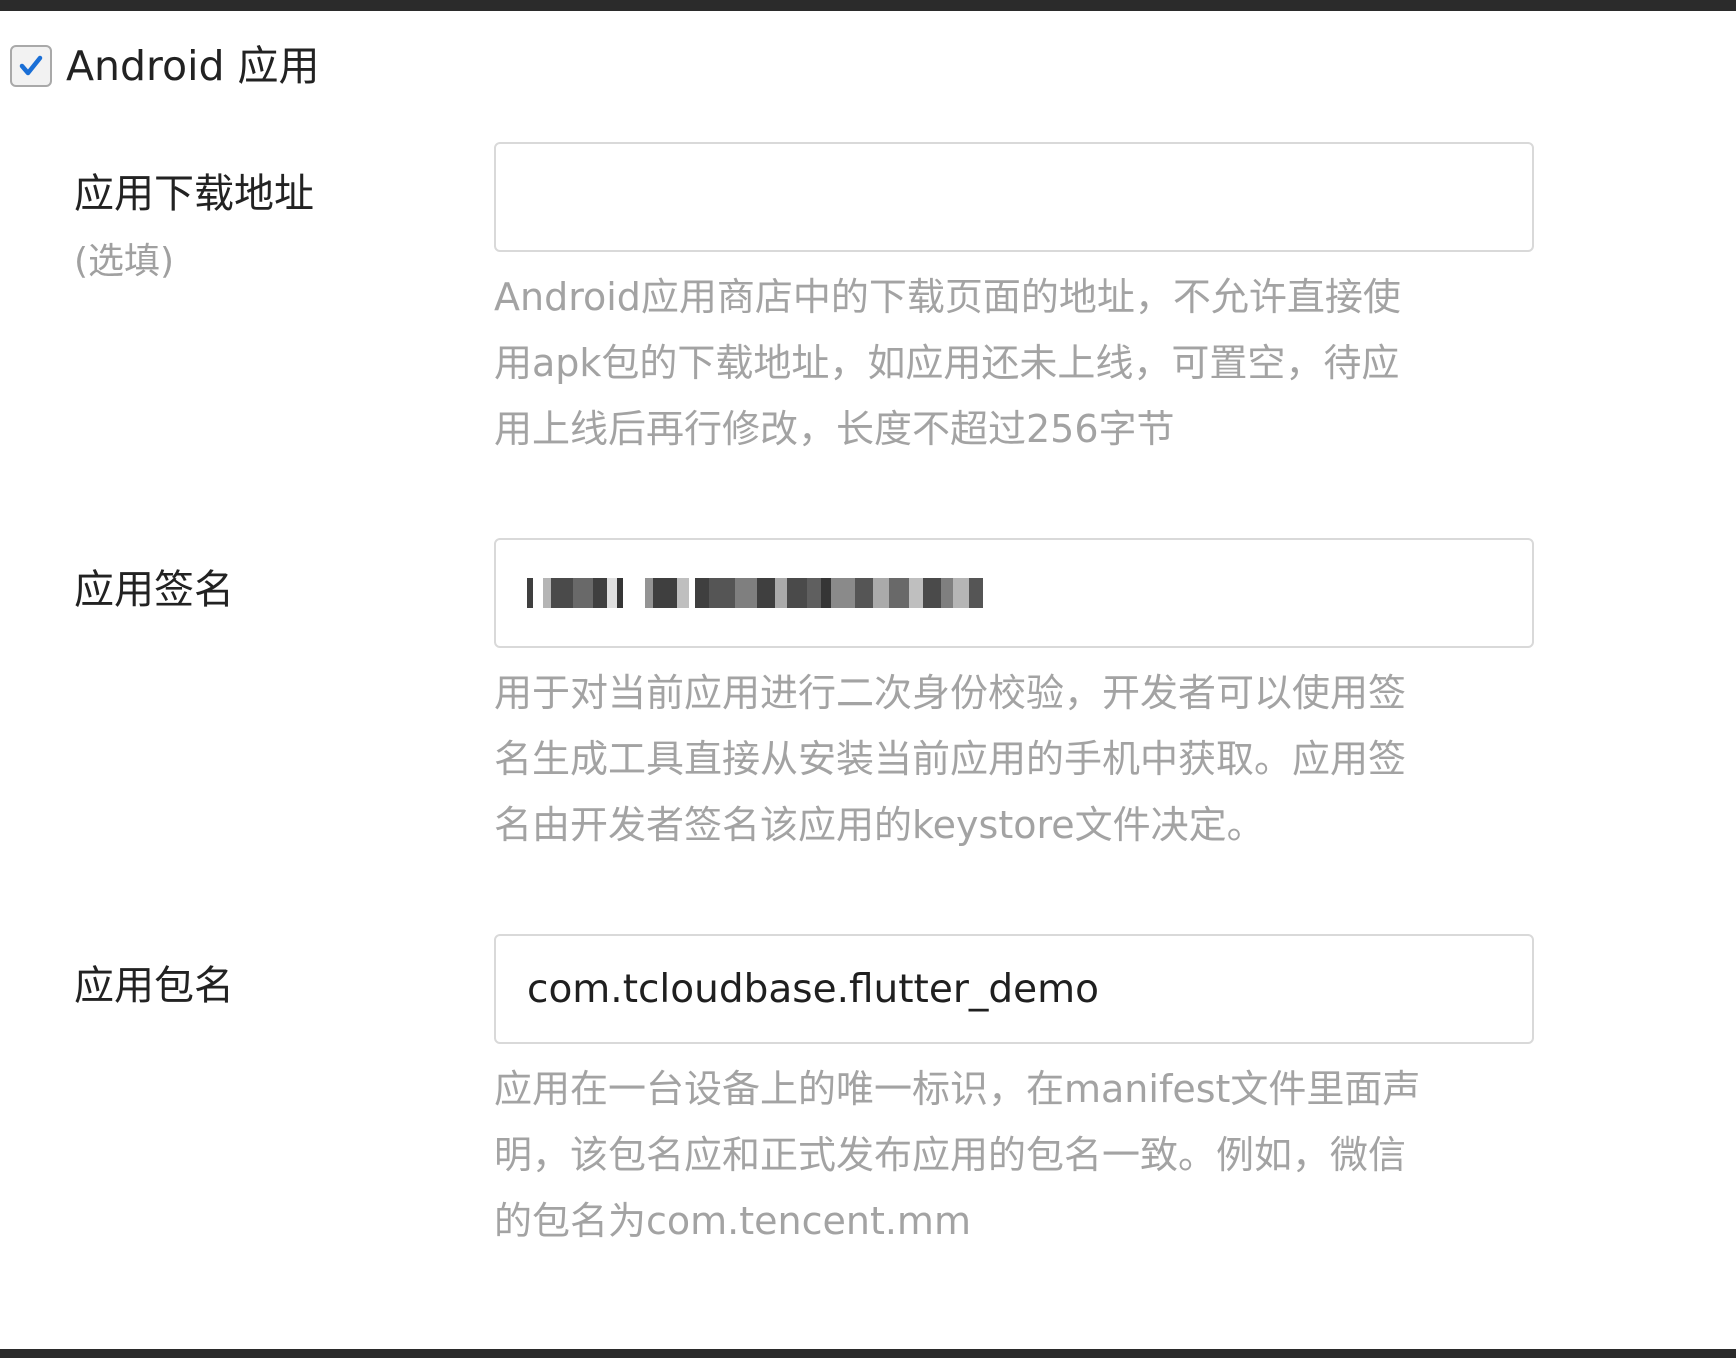  I want to click on package-name-label: 应用包名, so click(154, 986).